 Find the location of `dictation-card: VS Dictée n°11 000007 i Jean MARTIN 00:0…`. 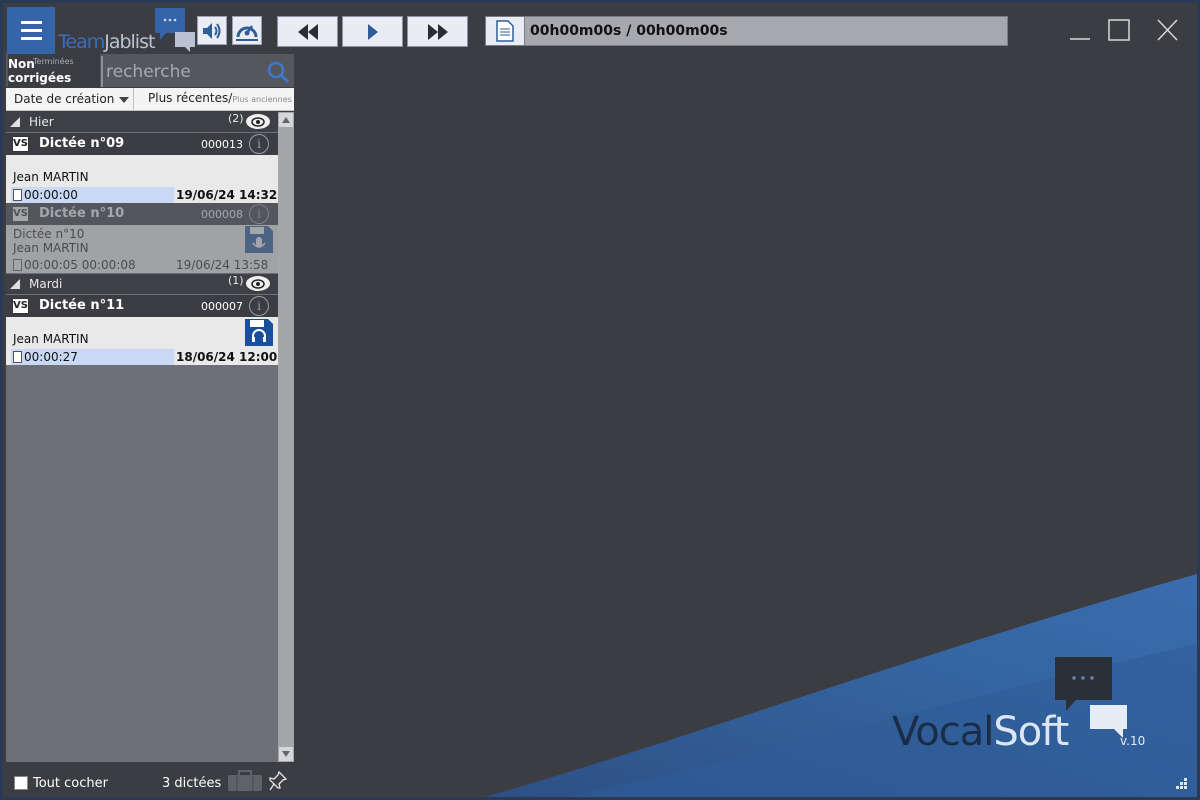

dictation-card: VS Dictée n°11 000007 i Jean MARTIN 00:0… is located at coordinates (142, 330).